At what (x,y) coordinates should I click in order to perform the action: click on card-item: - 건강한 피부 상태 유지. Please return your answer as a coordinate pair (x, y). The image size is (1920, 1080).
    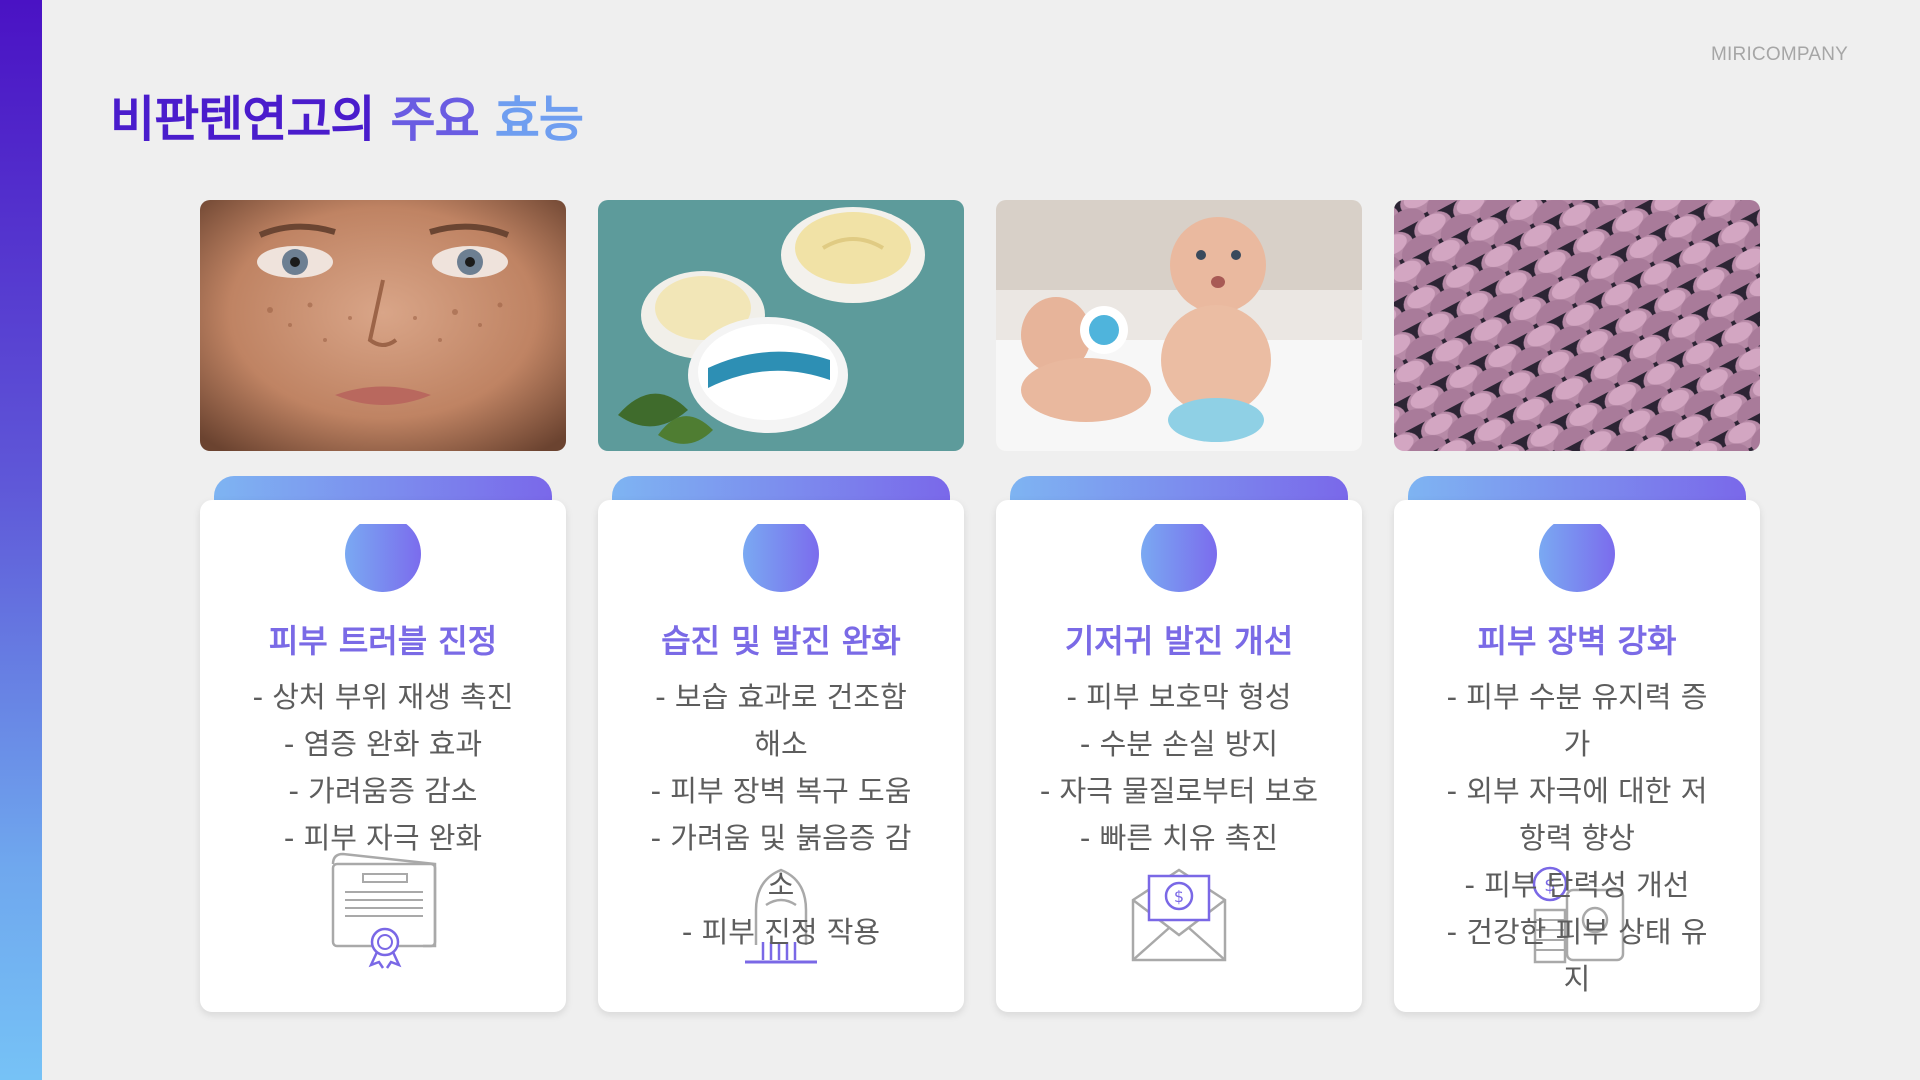
    Looking at the image, I should click on (1577, 955).